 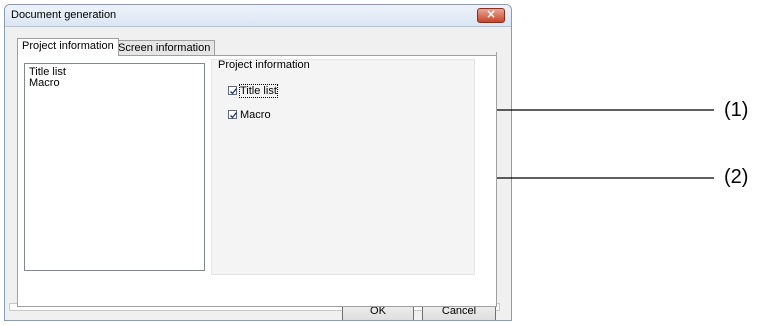 What do you see at coordinates (114, 83) in the screenshot?
I see `list-item-macro: Macro` at bounding box center [114, 83].